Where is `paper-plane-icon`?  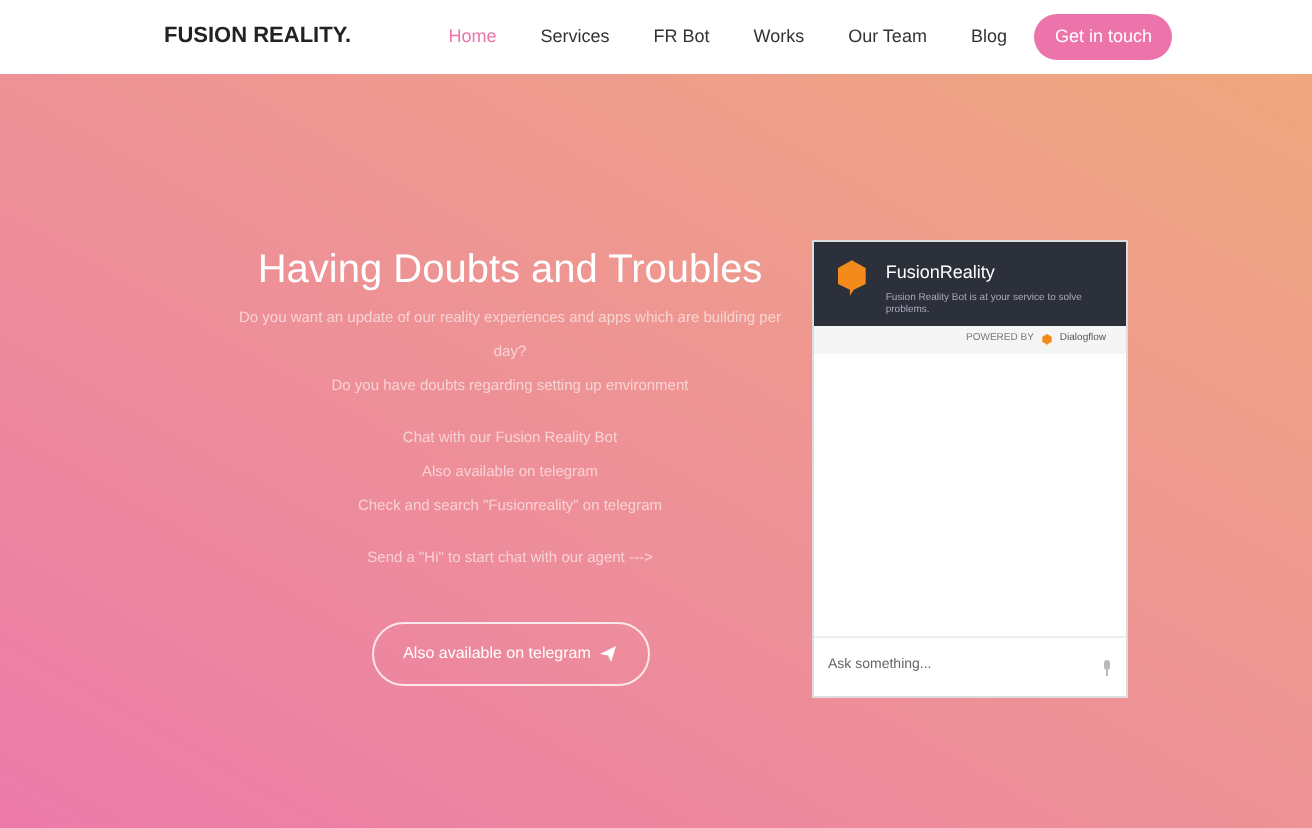 paper-plane-icon is located at coordinates (608, 654).